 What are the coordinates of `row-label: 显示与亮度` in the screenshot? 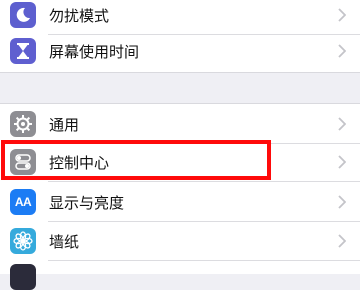 It's located at (87, 203).